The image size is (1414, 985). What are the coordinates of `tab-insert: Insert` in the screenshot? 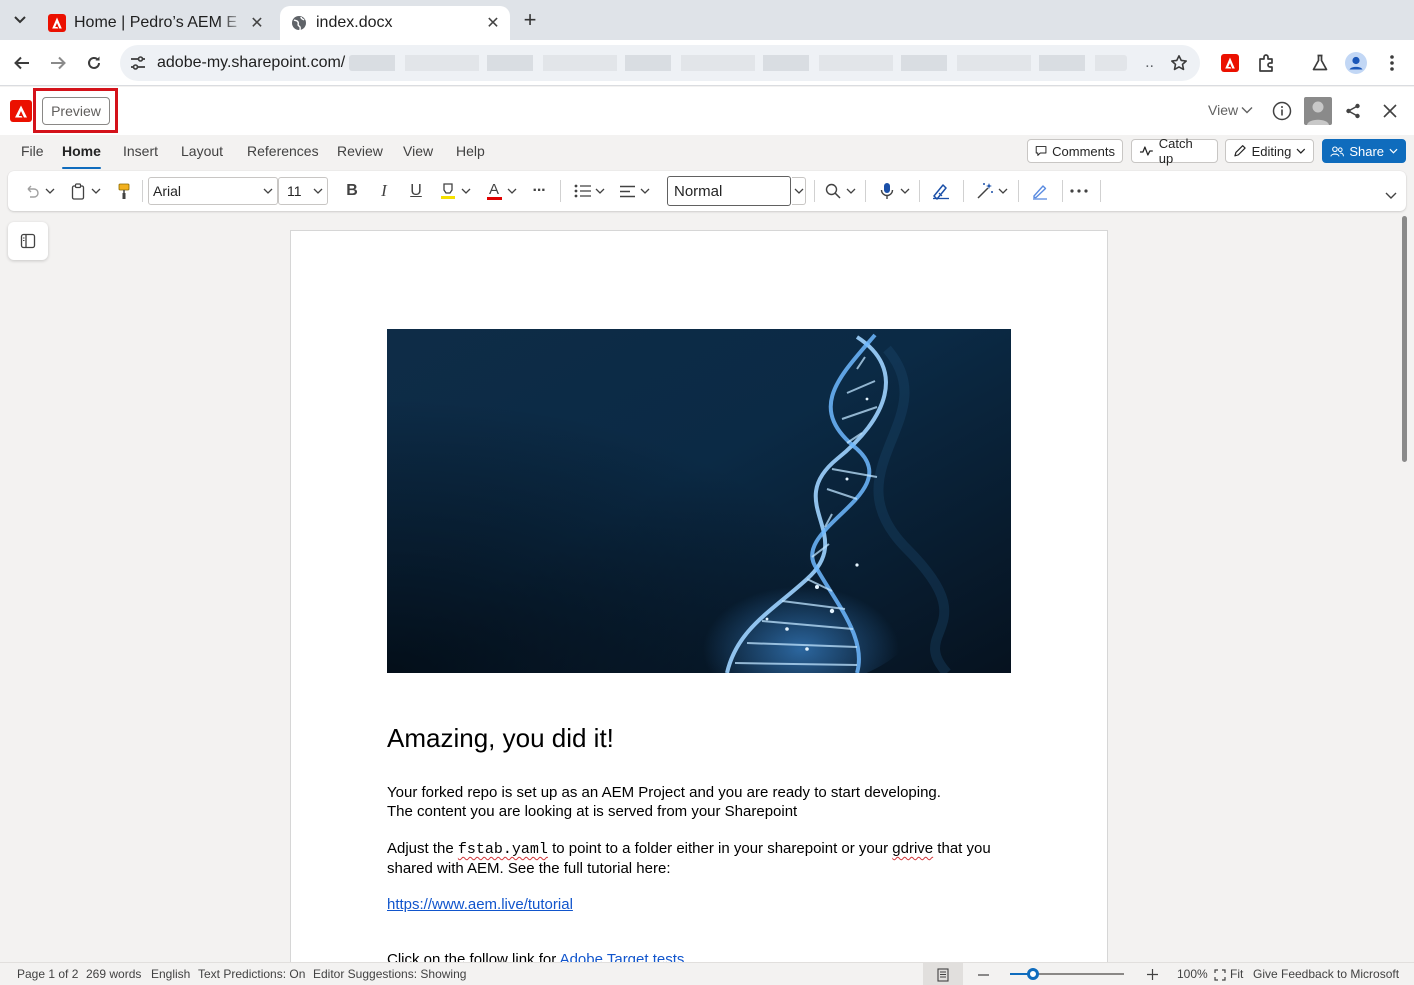 It's located at (140, 154).